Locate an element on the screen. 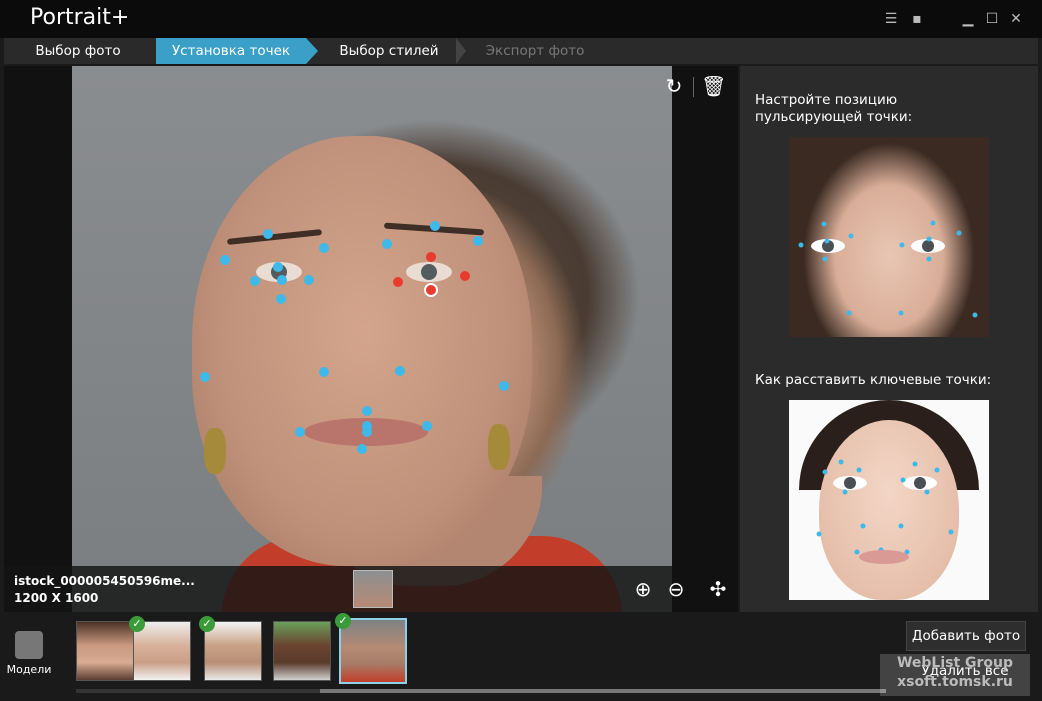 This screenshot has height=701, width=1042. app-title: Portrait+ is located at coordinates (80, 17).